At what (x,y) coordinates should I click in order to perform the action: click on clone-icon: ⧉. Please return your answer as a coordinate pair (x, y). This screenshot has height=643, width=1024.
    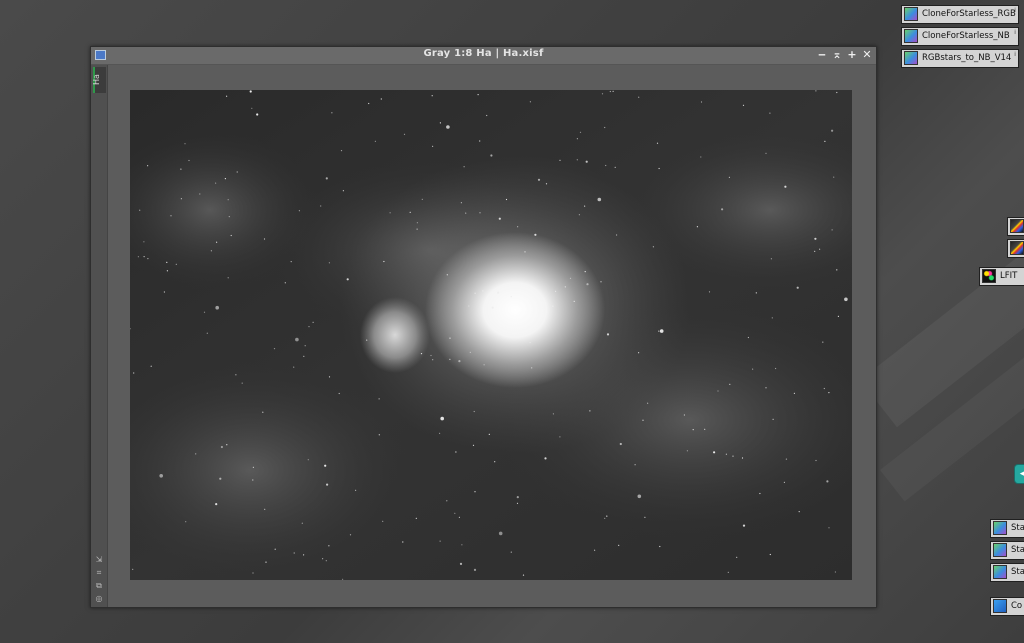
    Looking at the image, I should click on (99, 586).